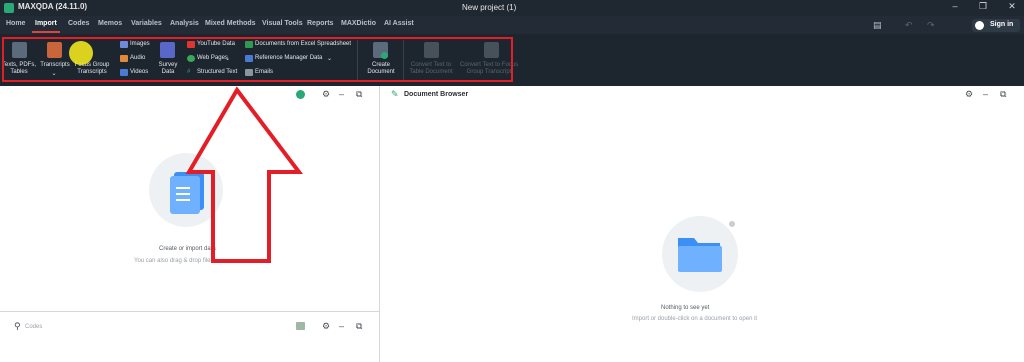 This screenshot has width=1024, height=362. I want to click on document-edit-icon: ✎, so click(395, 94).